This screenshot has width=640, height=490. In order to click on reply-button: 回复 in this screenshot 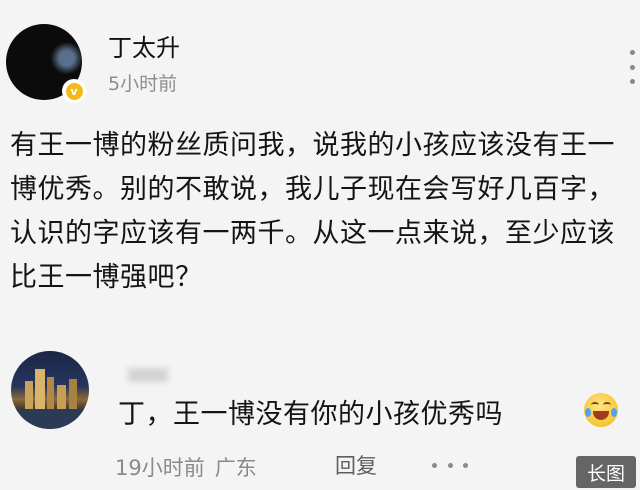, I will do `click(356, 465)`.